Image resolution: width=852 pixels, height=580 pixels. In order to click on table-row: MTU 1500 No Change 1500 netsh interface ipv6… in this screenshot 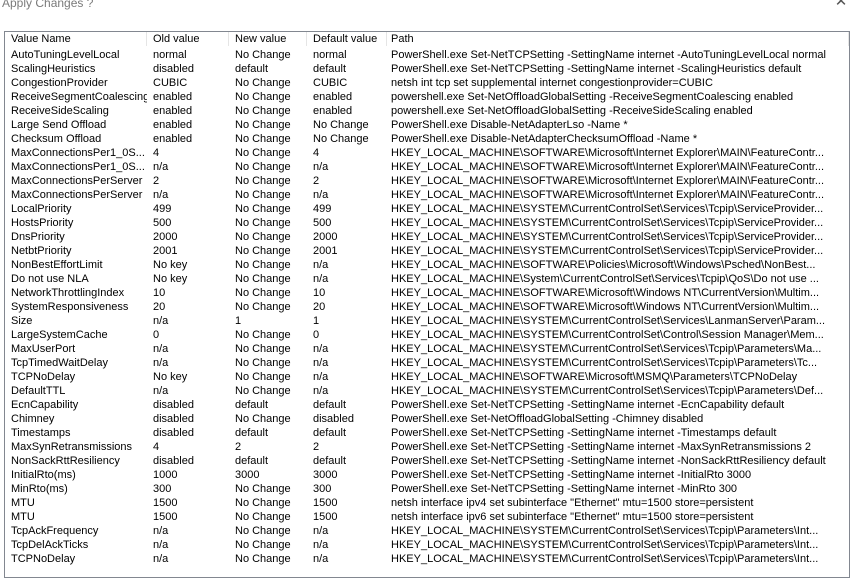, I will do `click(427, 517)`.